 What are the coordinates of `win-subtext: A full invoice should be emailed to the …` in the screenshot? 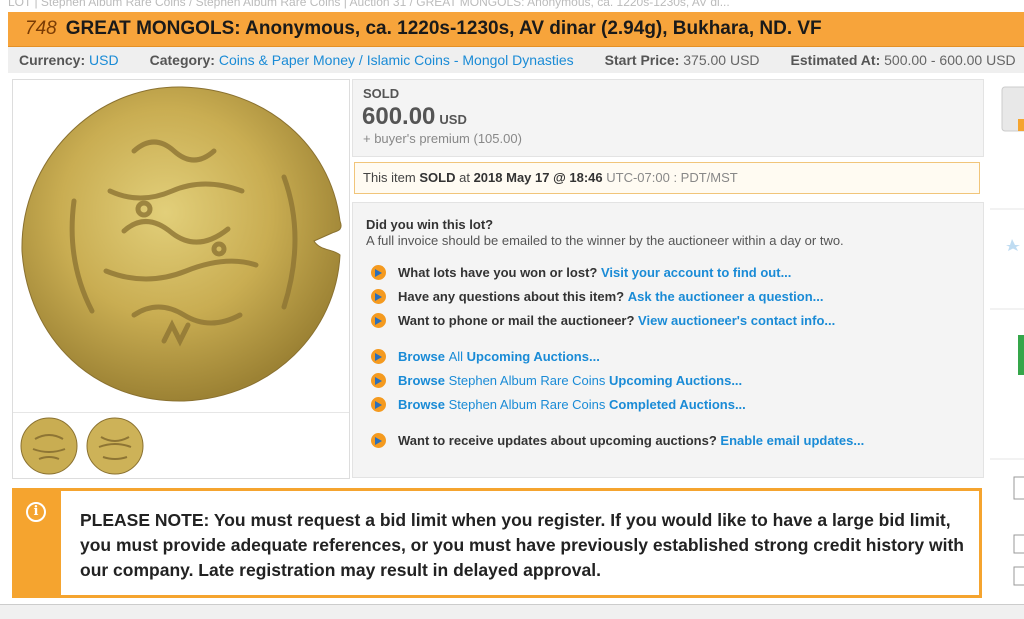 It's located at (605, 240).